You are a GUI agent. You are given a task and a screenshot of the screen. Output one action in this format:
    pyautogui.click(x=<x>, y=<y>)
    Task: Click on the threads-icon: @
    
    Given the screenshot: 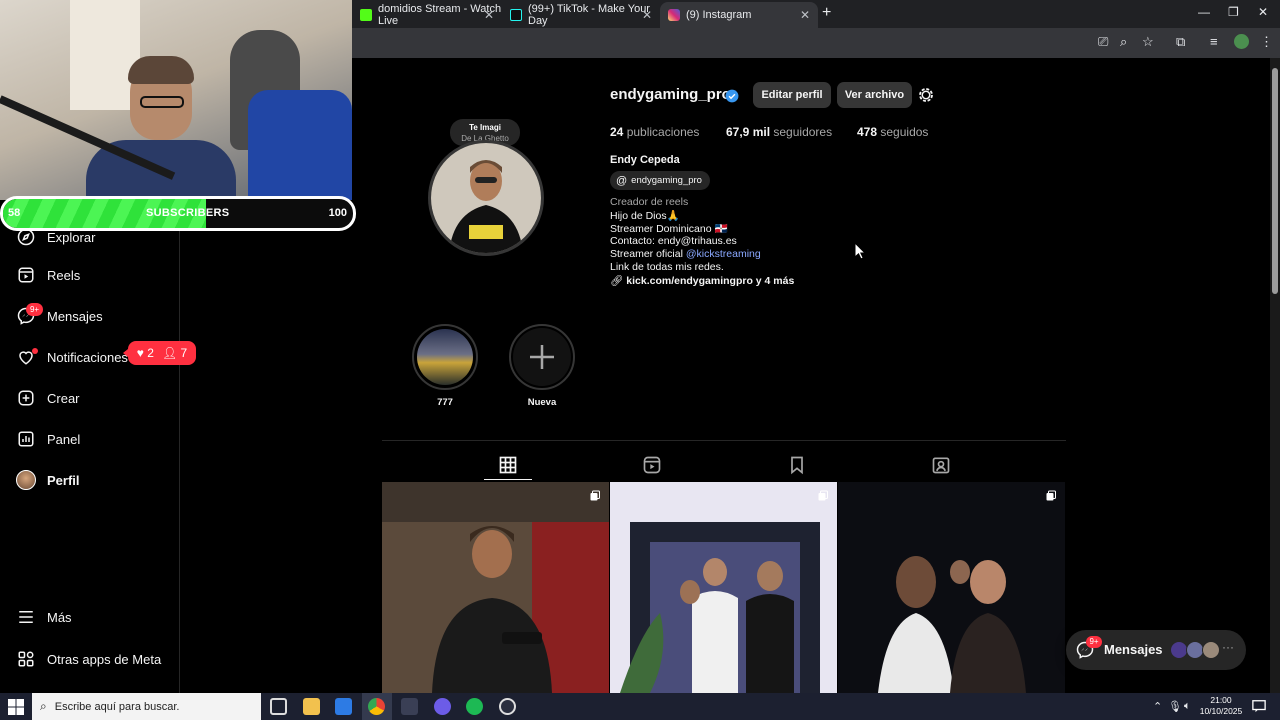 What is the action you would take?
    pyautogui.click(x=622, y=180)
    